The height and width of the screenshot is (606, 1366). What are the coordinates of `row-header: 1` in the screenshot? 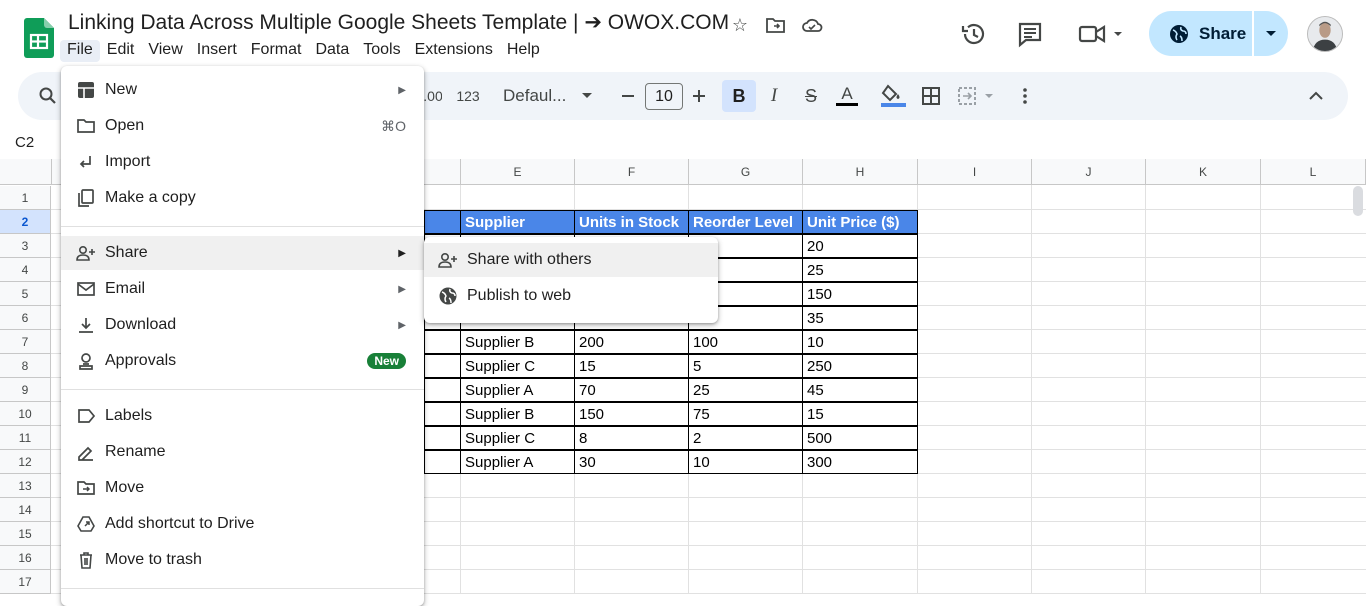 It's located at (25, 198).